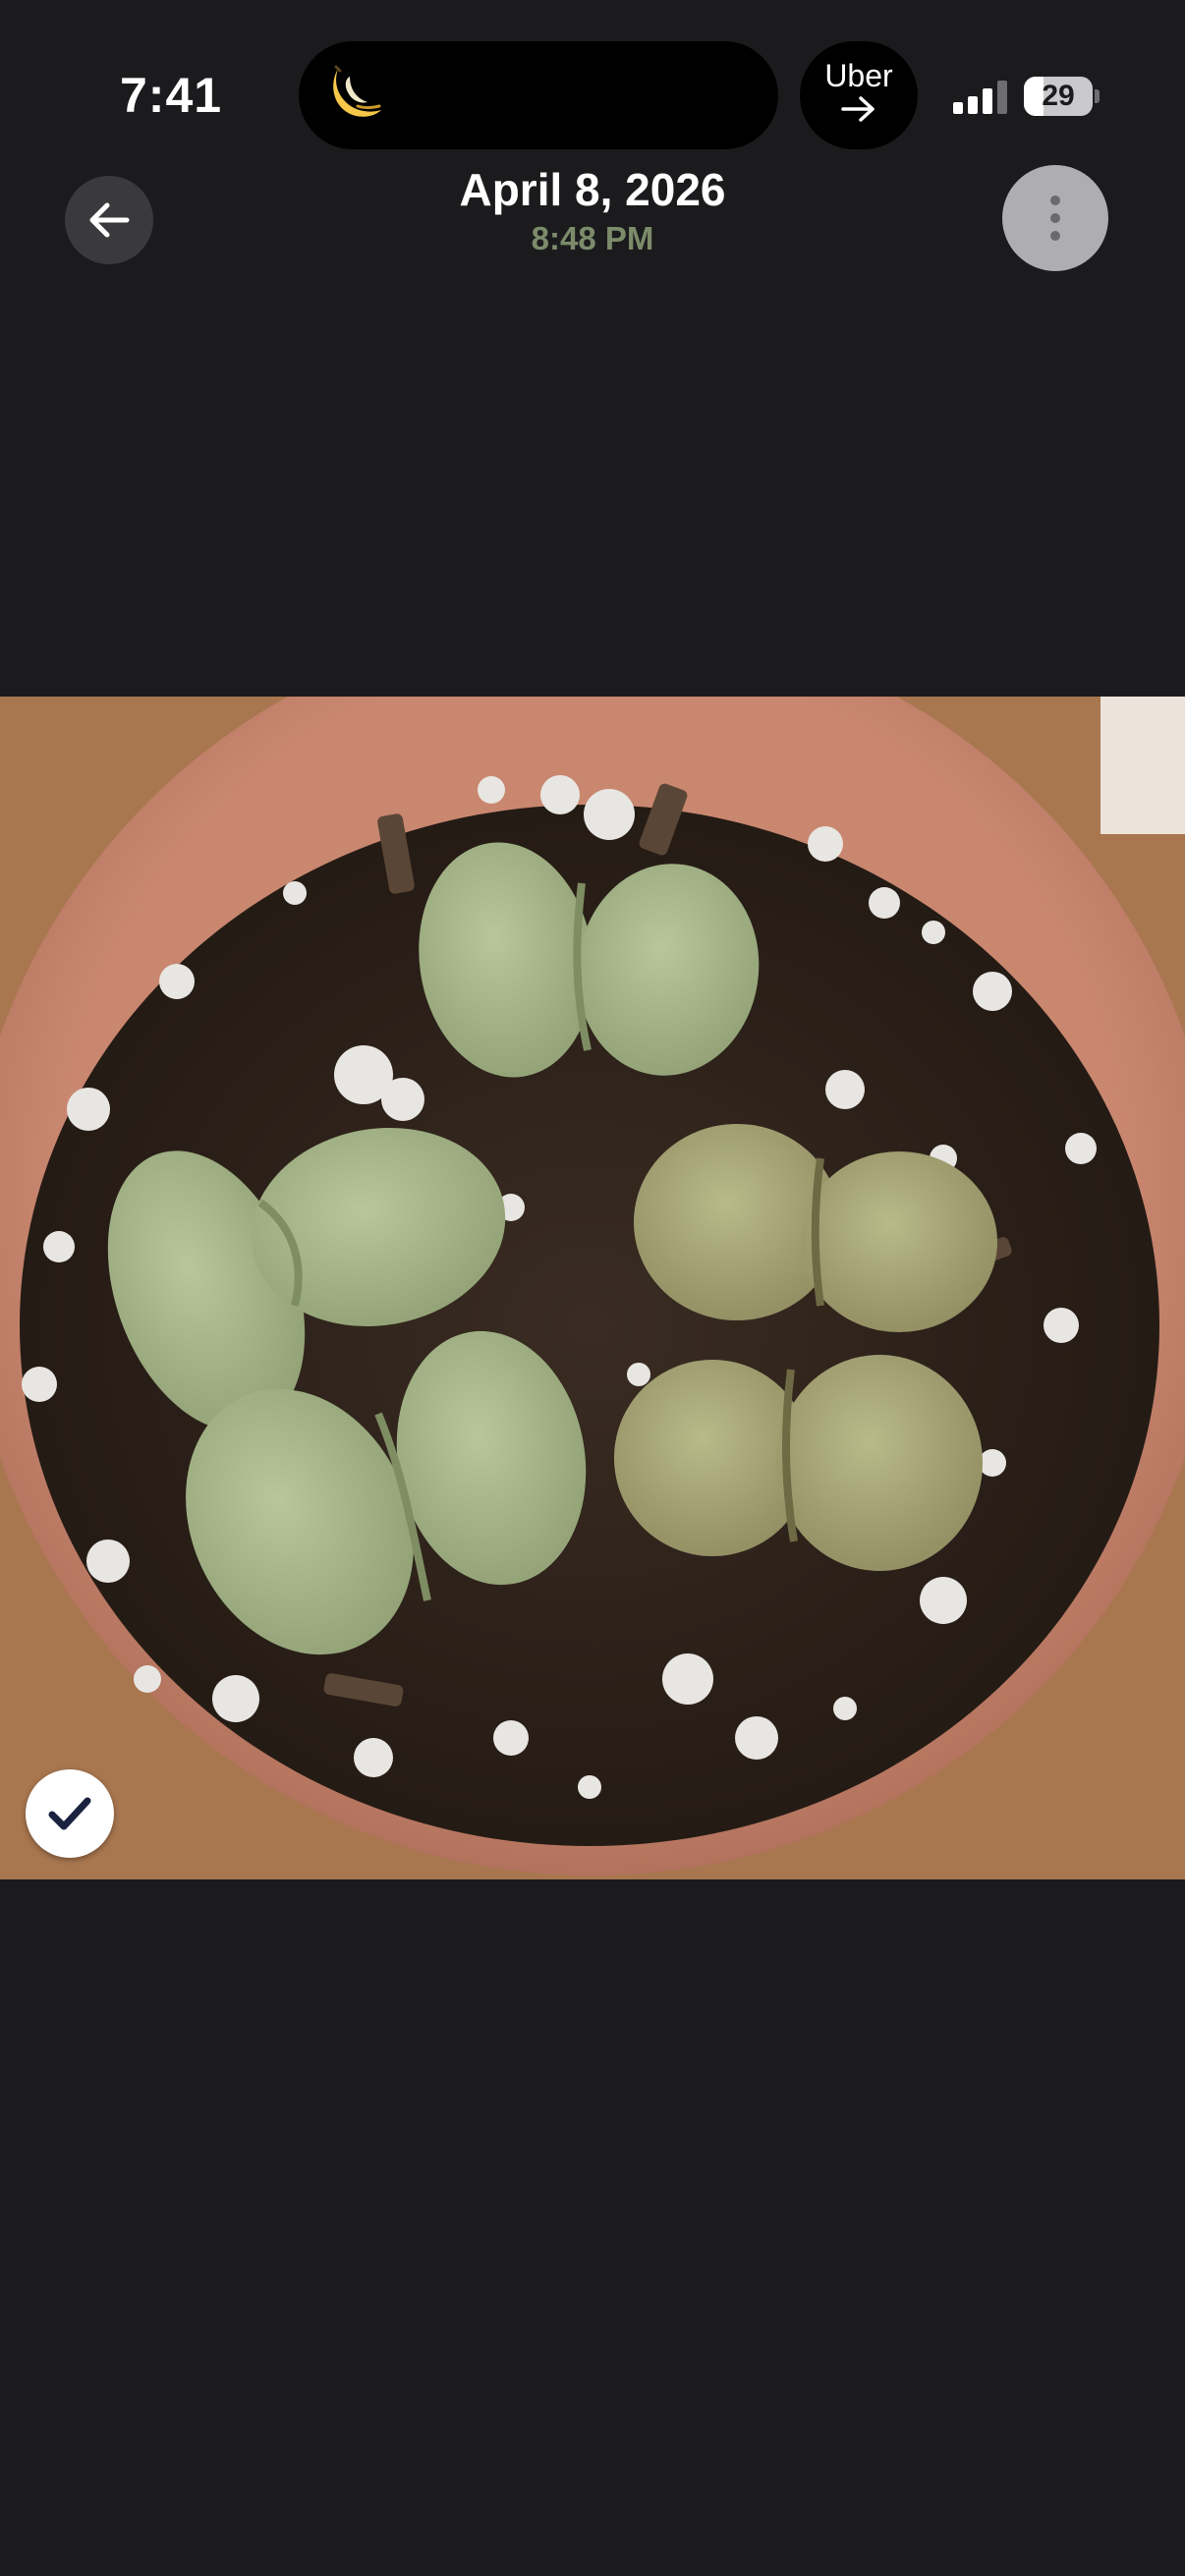 Image resolution: width=1185 pixels, height=2576 pixels. What do you see at coordinates (538, 95) in the screenshot?
I see `dynamic-island` at bounding box center [538, 95].